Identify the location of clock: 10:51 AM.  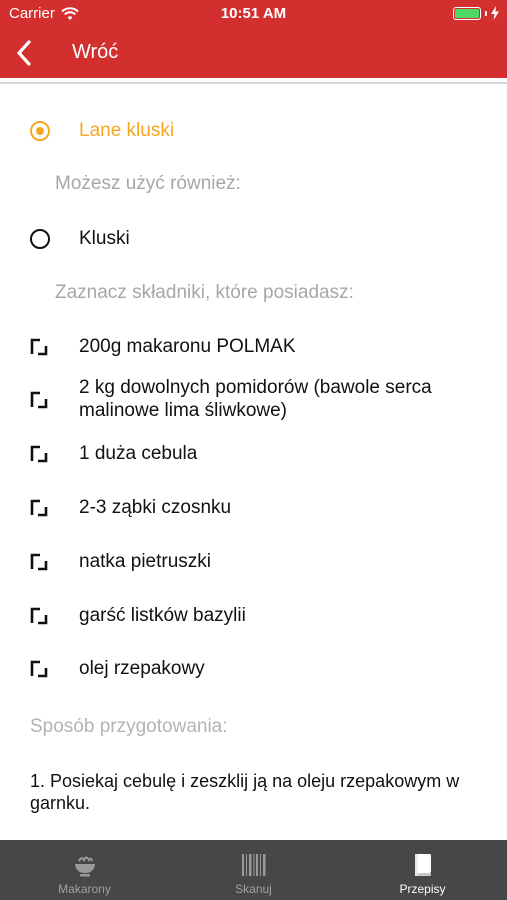
(253, 13).